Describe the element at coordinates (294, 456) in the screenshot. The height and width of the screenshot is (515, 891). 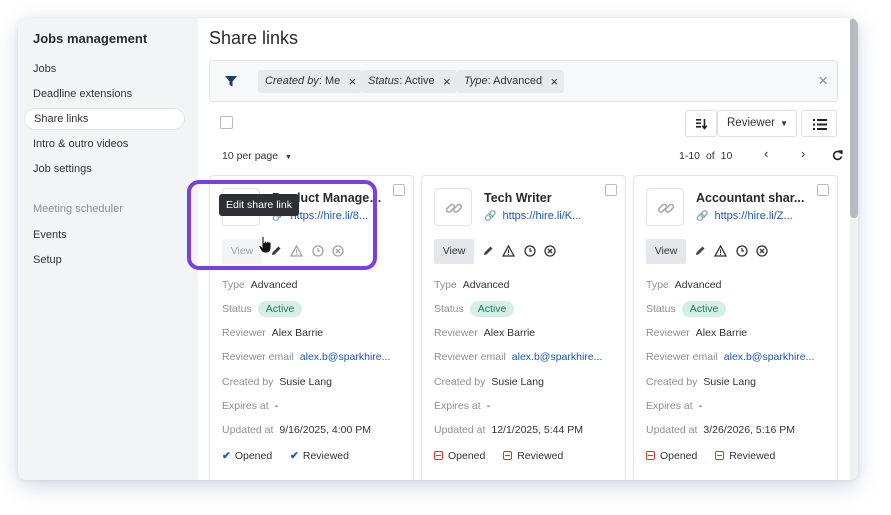
I see `check-icon: ✔` at that location.